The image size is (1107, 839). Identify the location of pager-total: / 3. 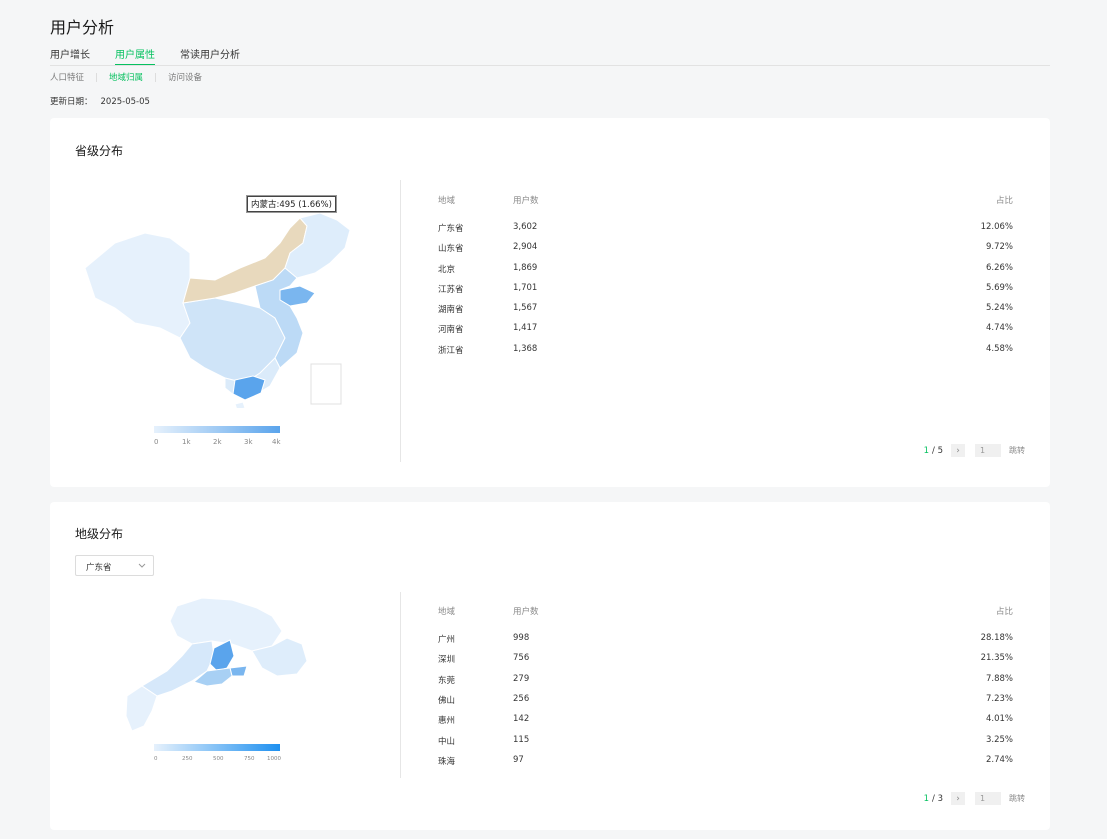
(937, 798).